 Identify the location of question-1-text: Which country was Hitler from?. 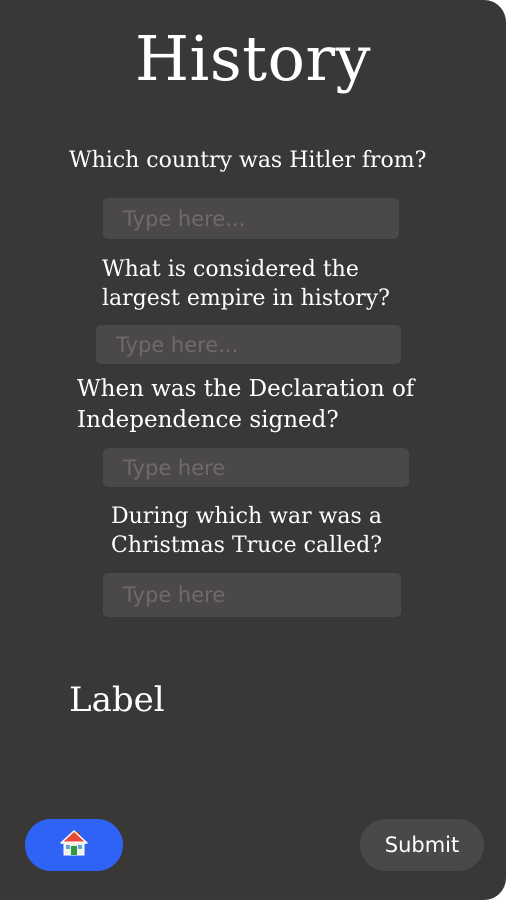
(248, 160).